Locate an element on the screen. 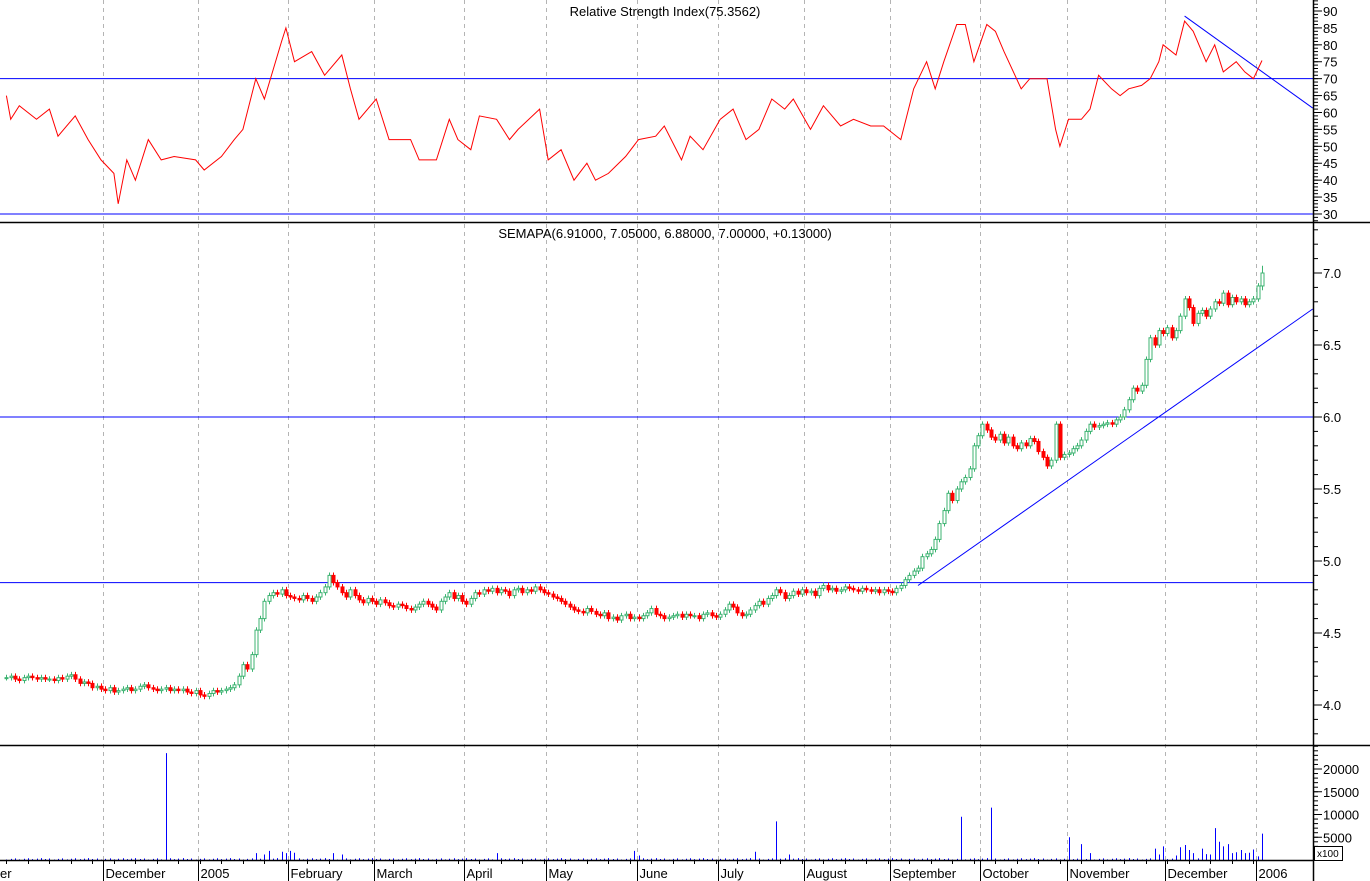 This screenshot has height=881, width=1370. month-label: 2005 is located at coordinates (215, 873).